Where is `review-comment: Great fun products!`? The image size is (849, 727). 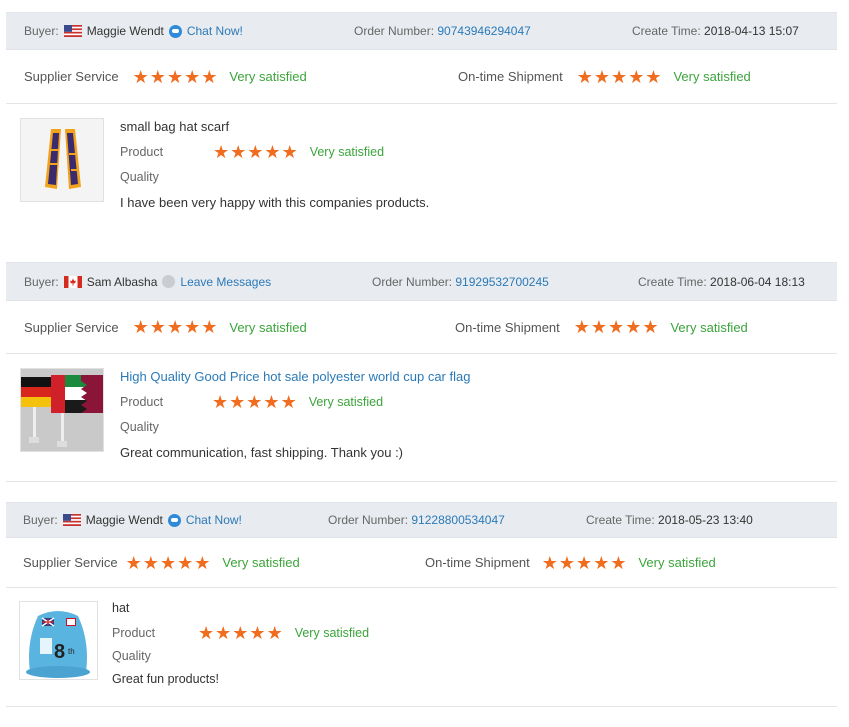
review-comment: Great fun products! is located at coordinates (166, 679).